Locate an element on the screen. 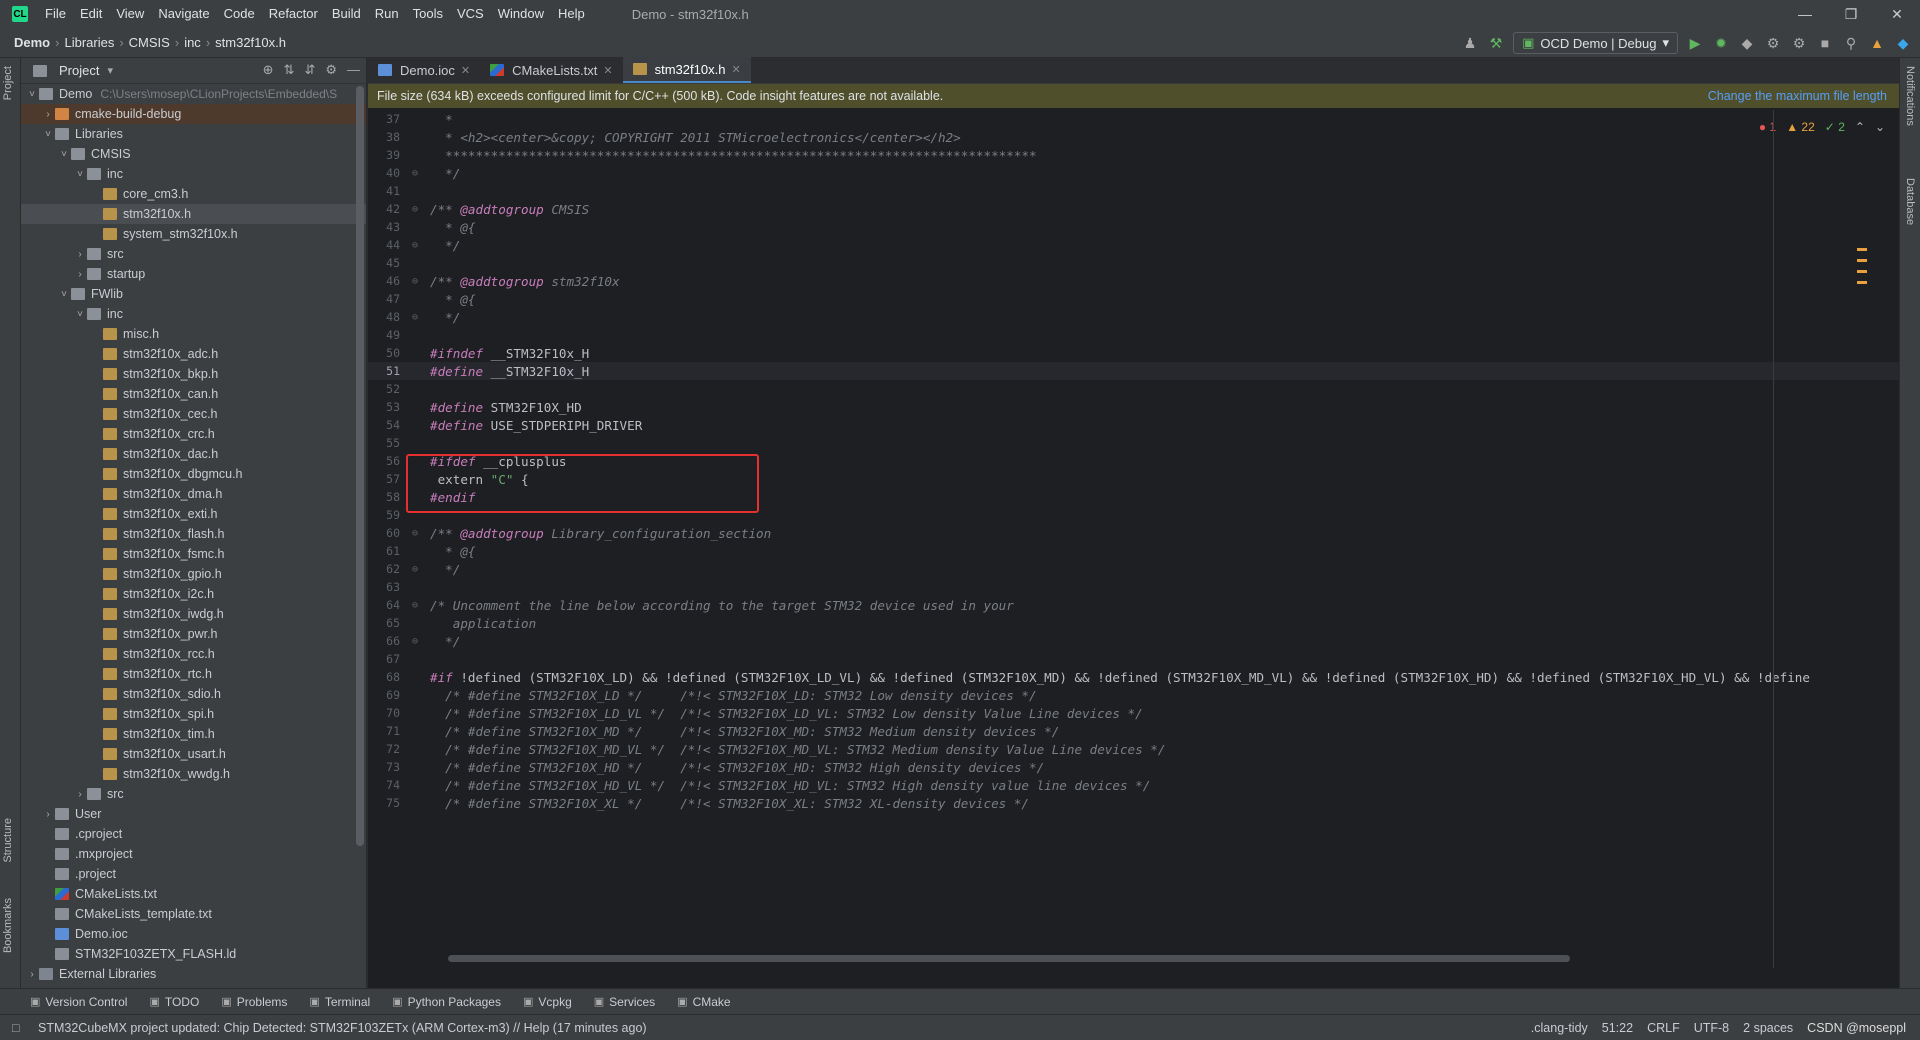  clion-logo-icon: CL is located at coordinates (20, 14).